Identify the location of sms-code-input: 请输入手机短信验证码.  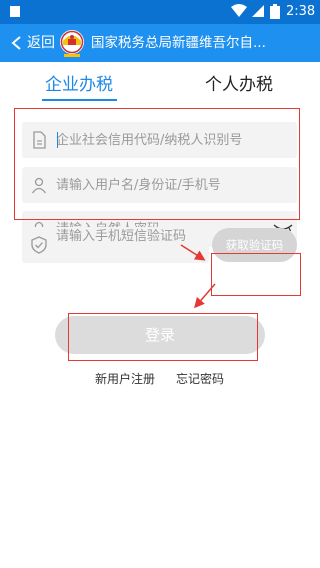
(131, 237).